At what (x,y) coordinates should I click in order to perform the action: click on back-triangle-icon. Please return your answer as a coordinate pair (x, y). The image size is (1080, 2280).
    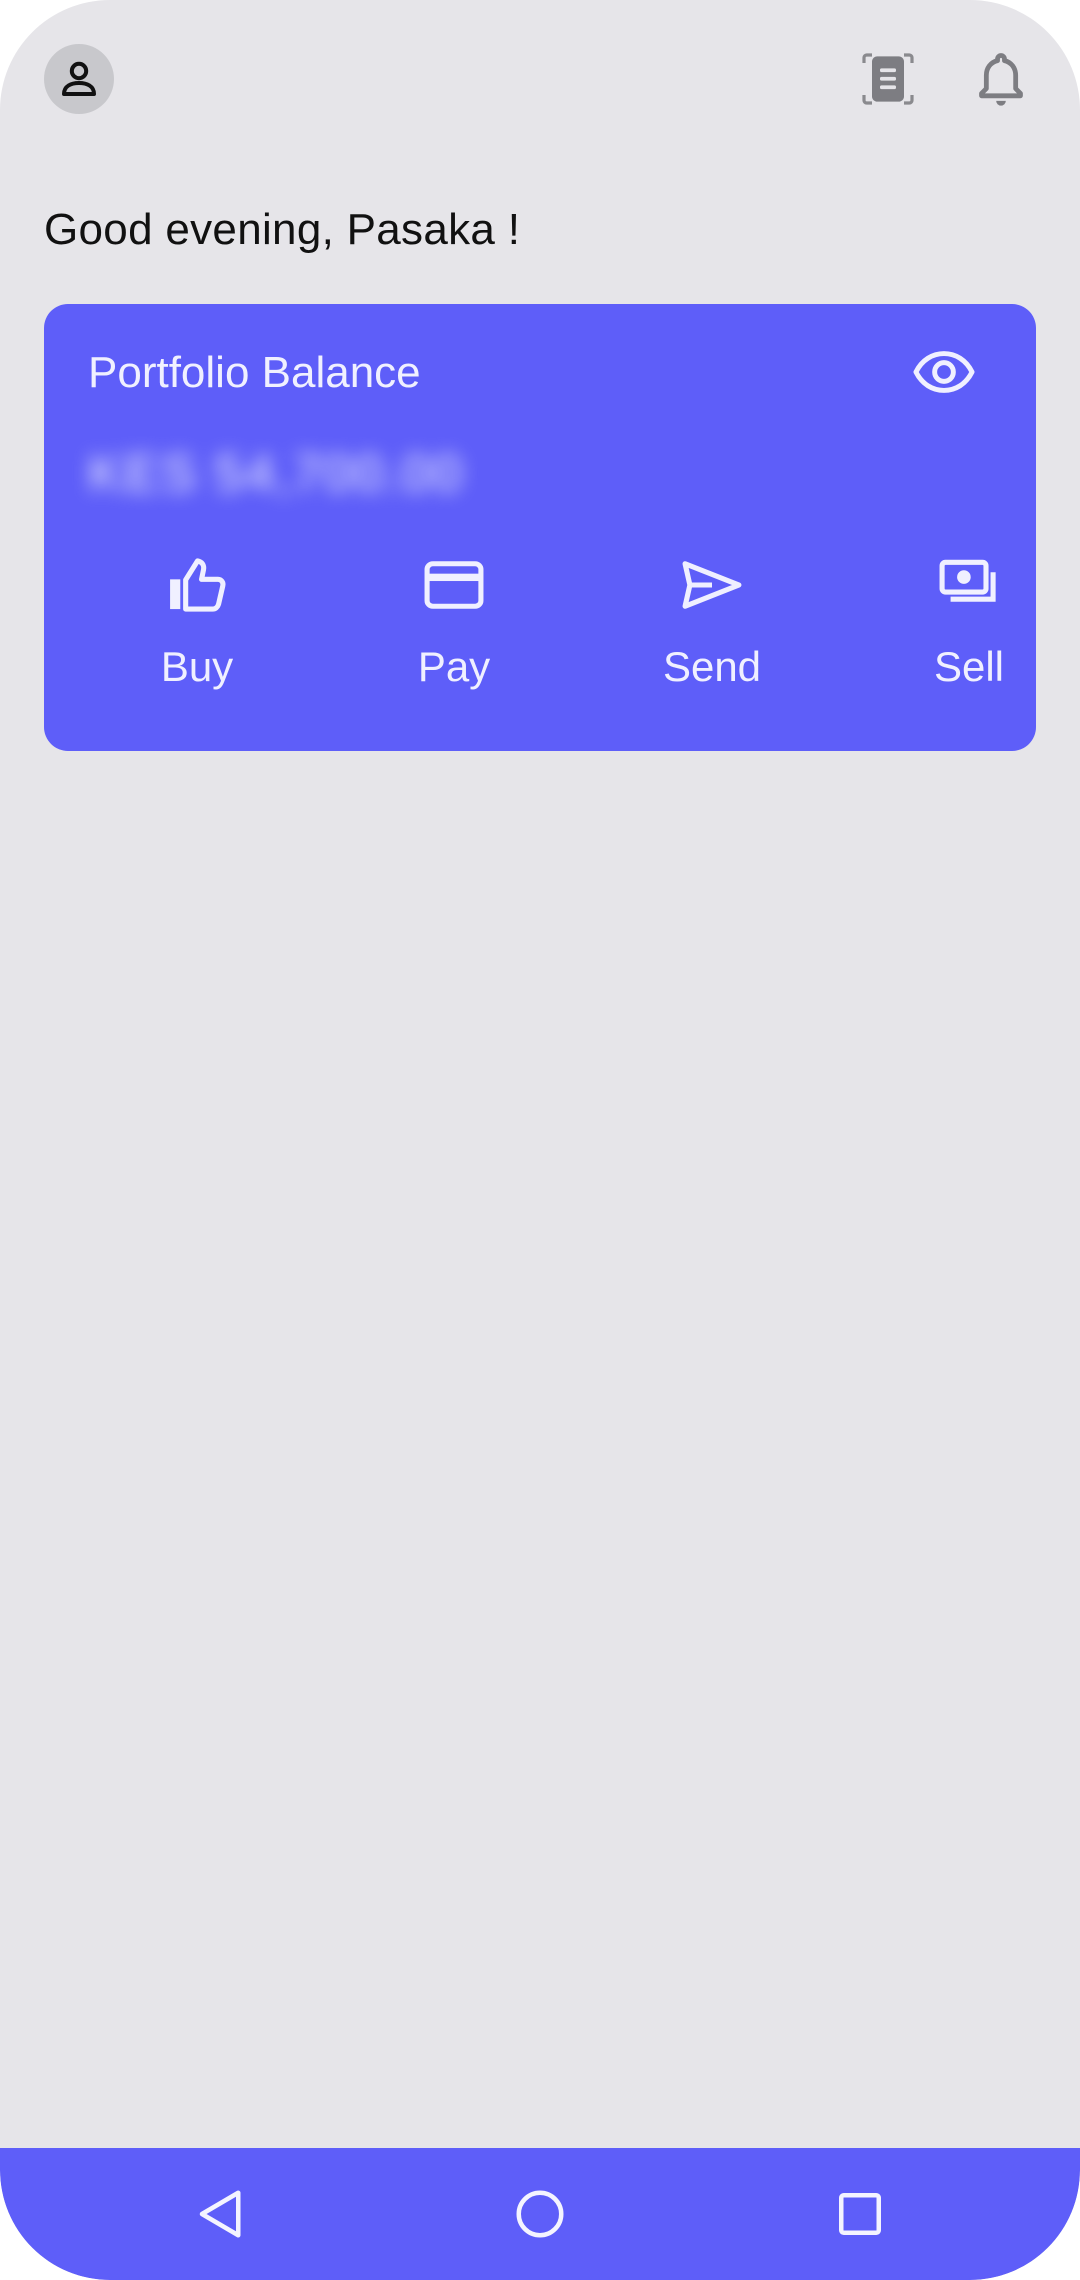
    Looking at the image, I should click on (220, 2214).